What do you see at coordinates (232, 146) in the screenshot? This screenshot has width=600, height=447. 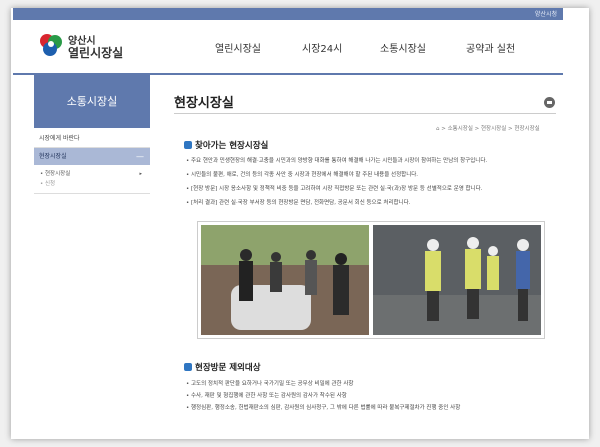 I see `section-heading-text: 찾아가는 현장시장실` at bounding box center [232, 146].